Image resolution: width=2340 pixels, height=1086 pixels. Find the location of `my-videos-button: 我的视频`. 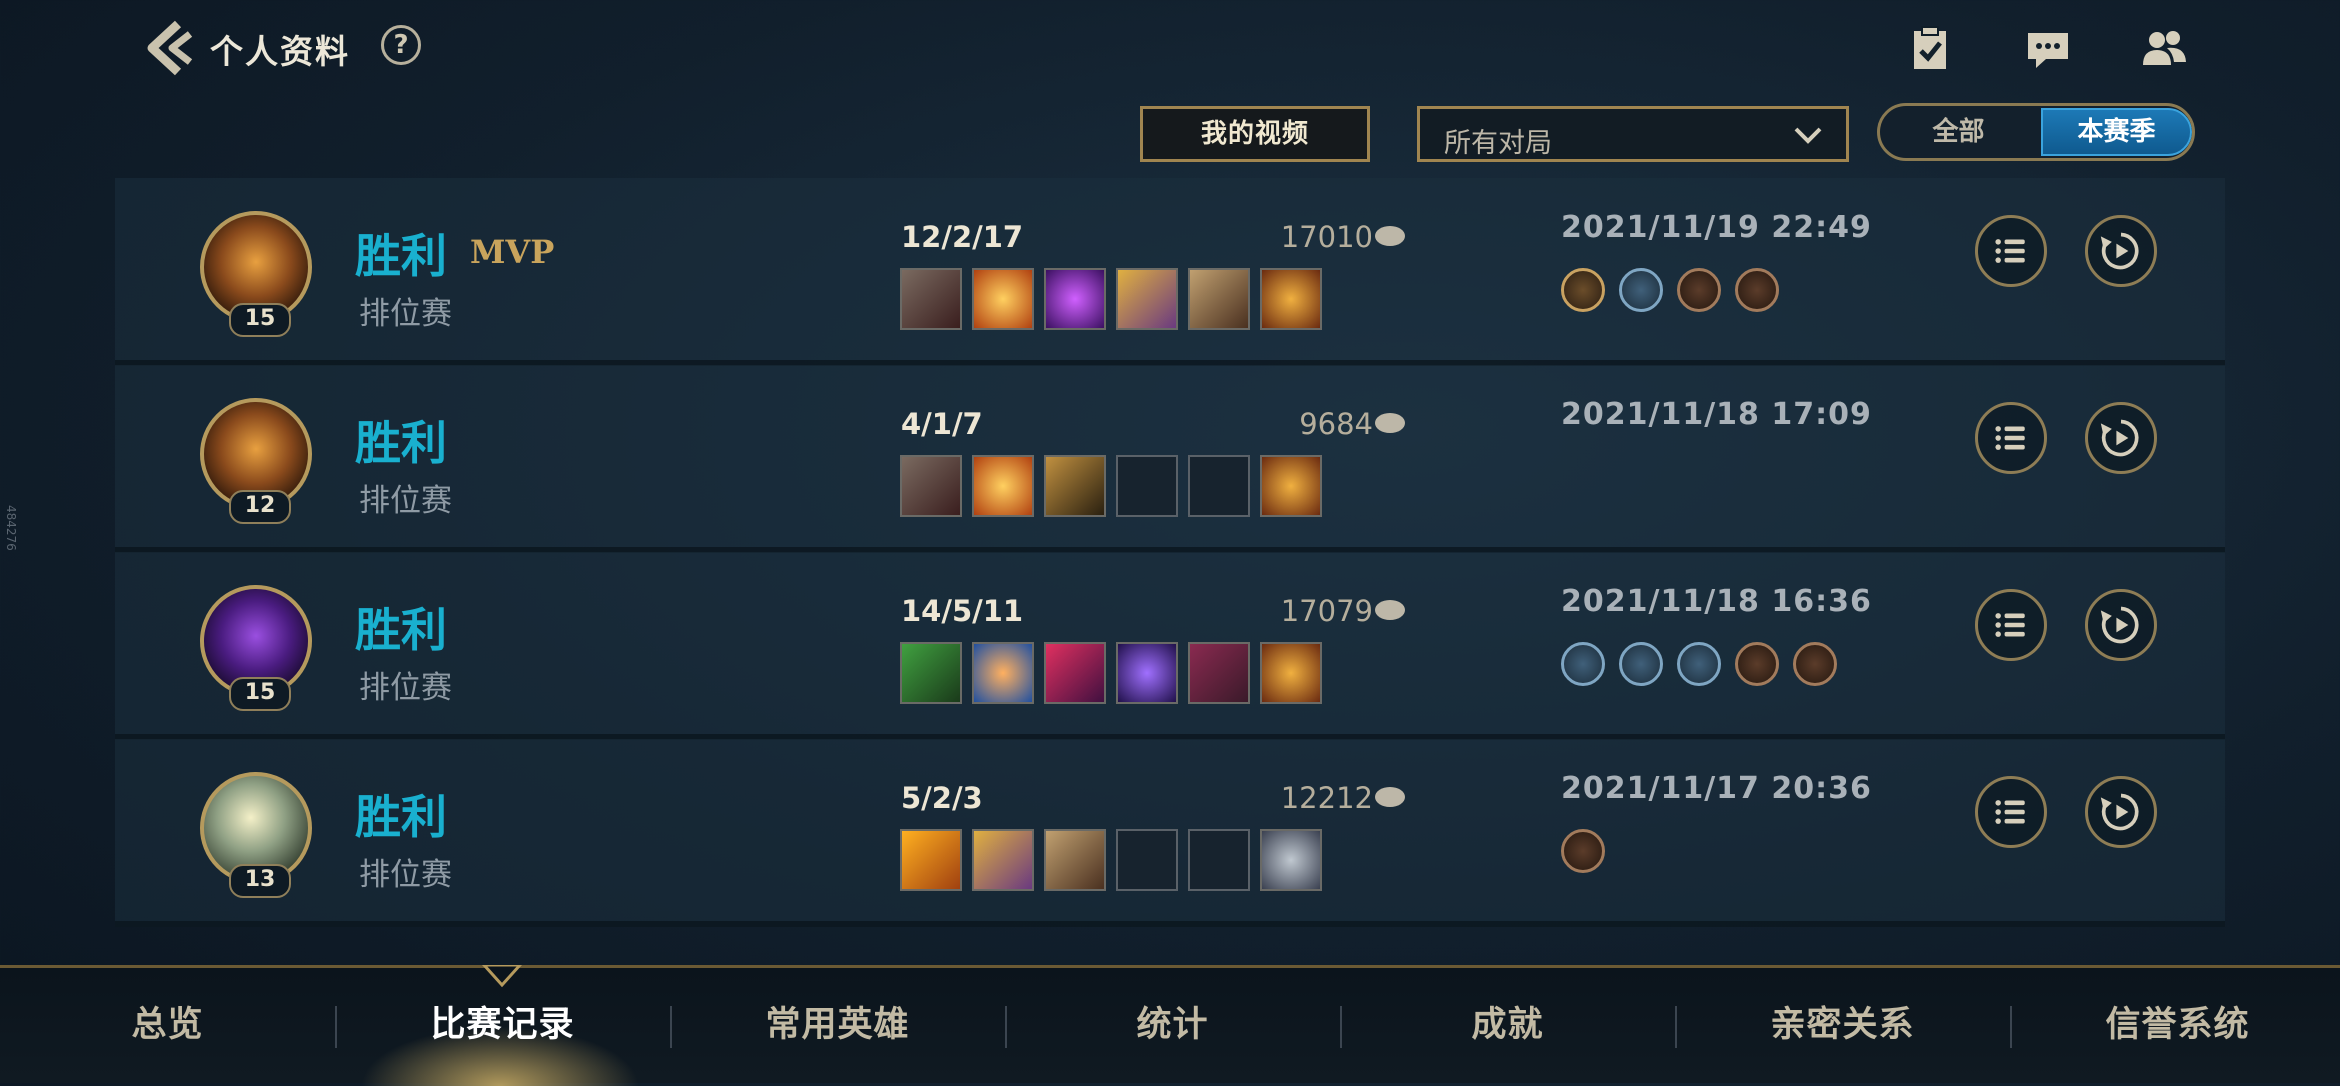

my-videos-button: 我的视频 is located at coordinates (1255, 134).